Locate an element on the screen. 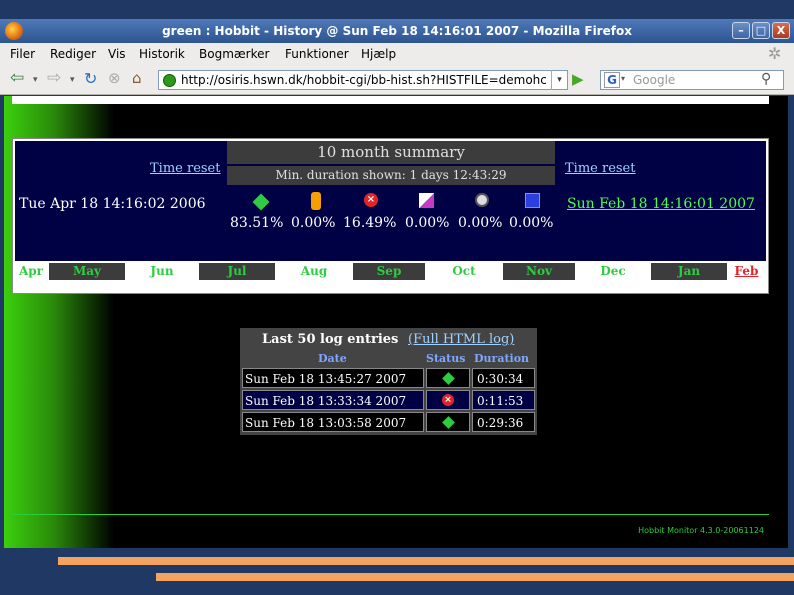  stat-blue-value: 0.00% is located at coordinates (531, 223).